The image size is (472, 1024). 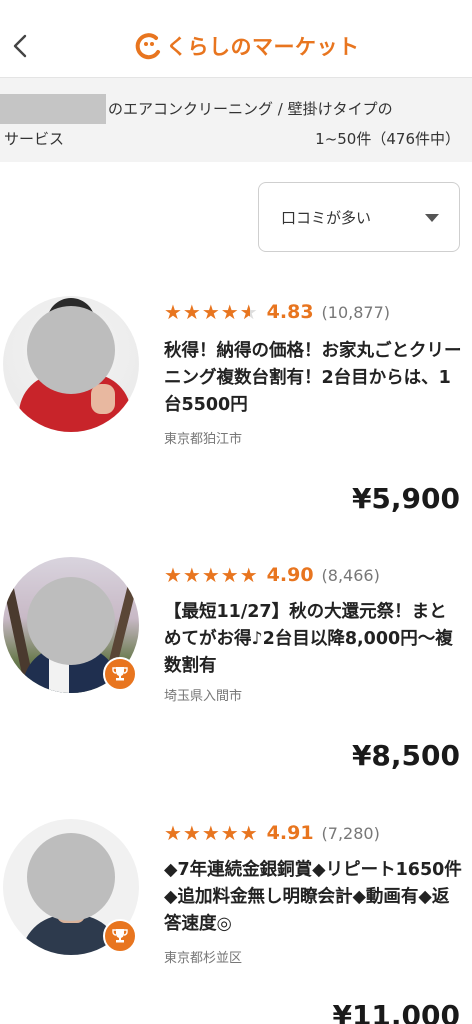 What do you see at coordinates (356, 312) in the screenshot?
I see `review-count: (10,877)` at bounding box center [356, 312].